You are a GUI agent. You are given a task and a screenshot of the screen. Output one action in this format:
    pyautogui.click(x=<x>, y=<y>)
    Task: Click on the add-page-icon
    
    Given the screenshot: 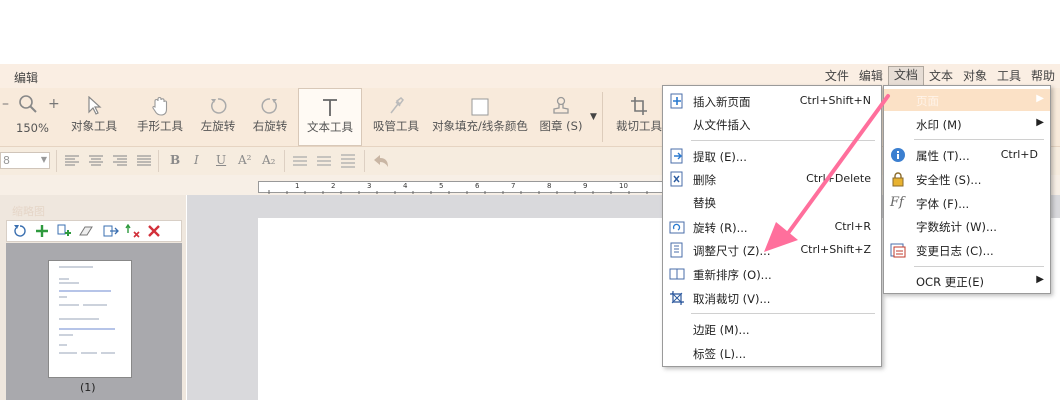 What is the action you would take?
    pyautogui.click(x=42, y=232)
    